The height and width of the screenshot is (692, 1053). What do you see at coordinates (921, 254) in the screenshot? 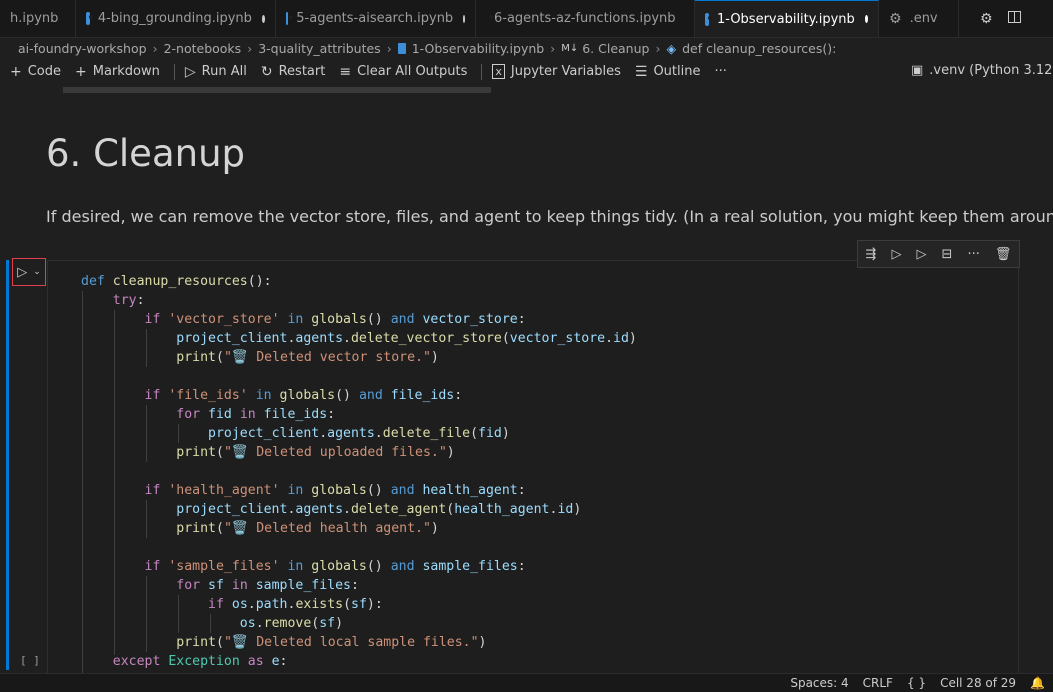
I see `execute-below-icon: ▷` at bounding box center [921, 254].